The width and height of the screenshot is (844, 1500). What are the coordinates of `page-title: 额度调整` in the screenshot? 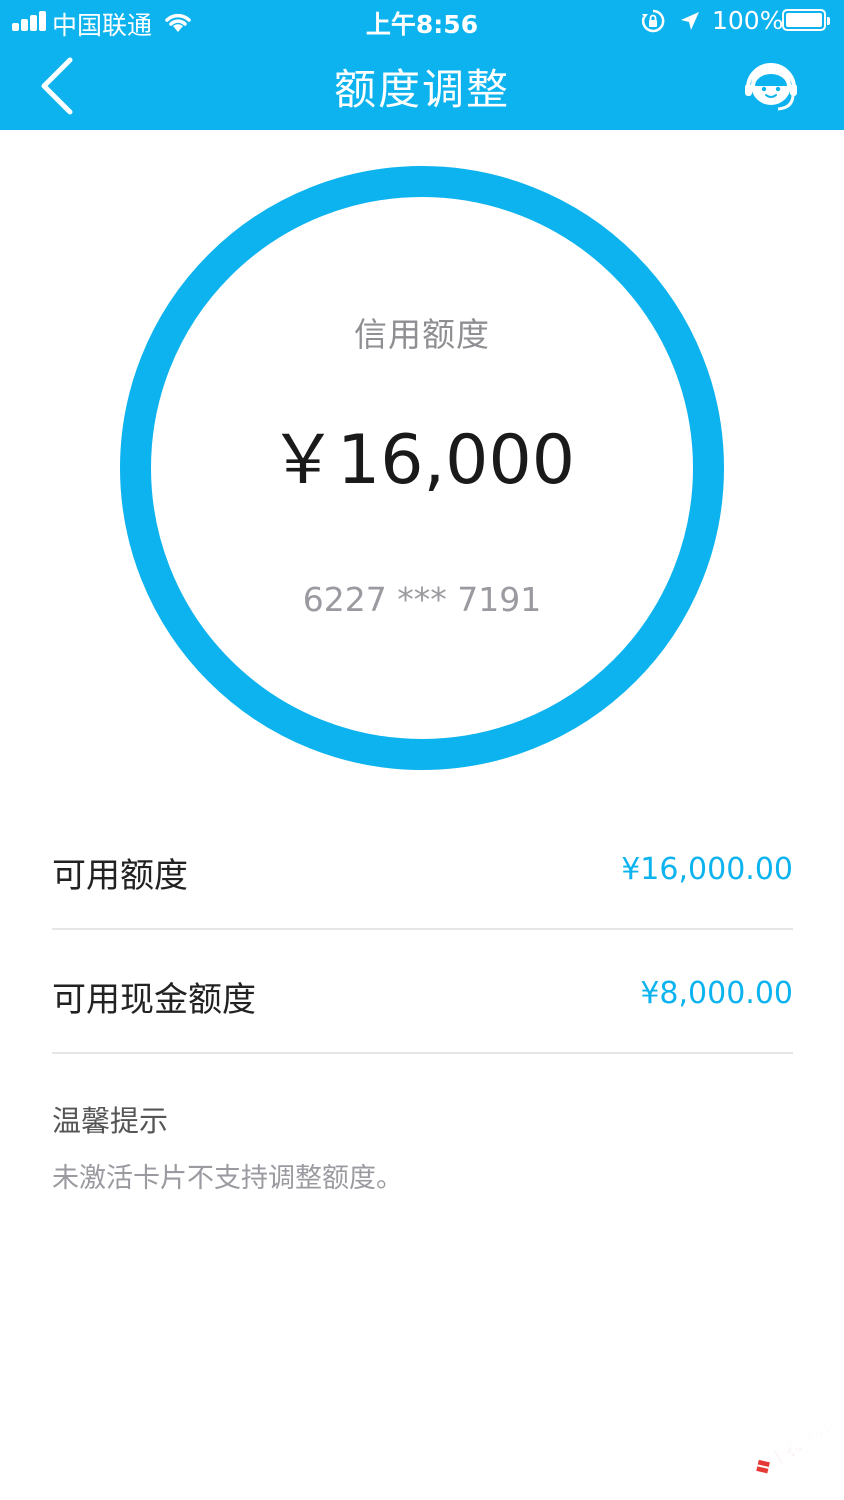 It's located at (421, 89).